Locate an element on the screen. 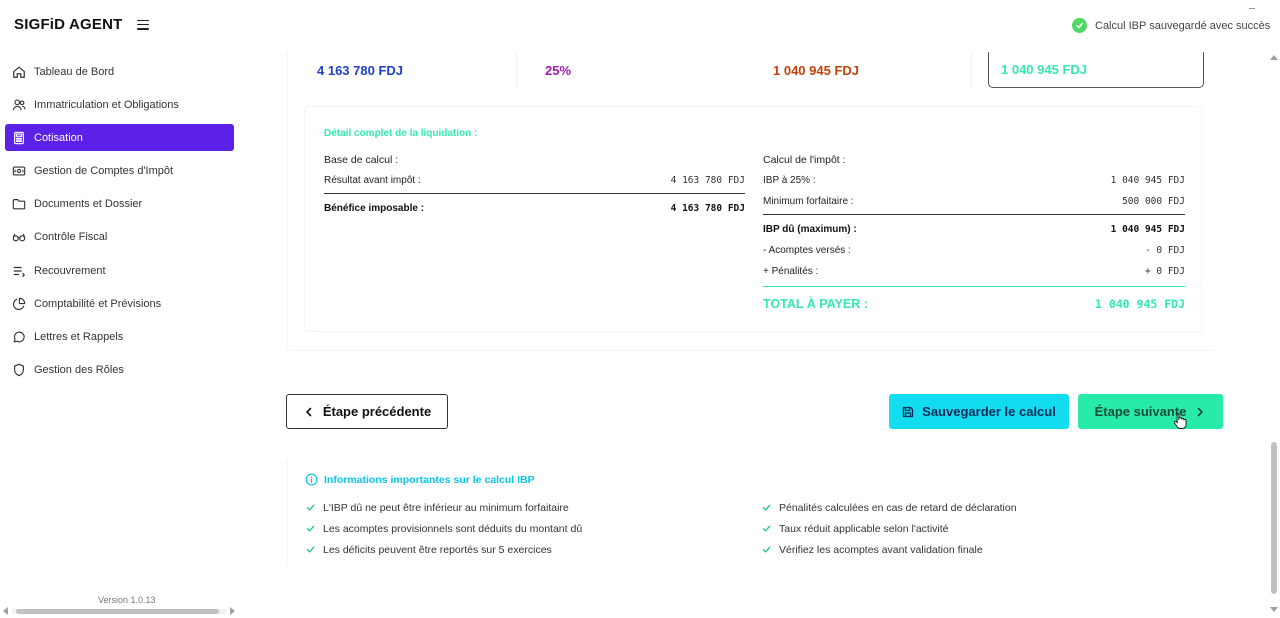  sidebar-item-controle-fiscal: Contrôle Fiscal is located at coordinates (119, 237).